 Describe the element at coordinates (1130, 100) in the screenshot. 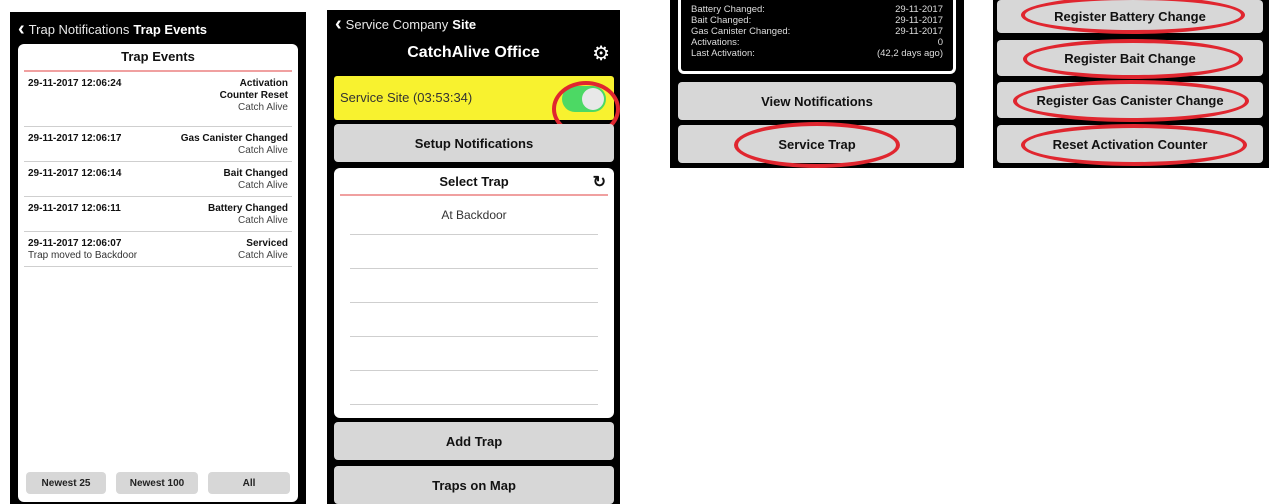

I see `register-gas-canister-change-button: Register Gas Canister Change` at that location.